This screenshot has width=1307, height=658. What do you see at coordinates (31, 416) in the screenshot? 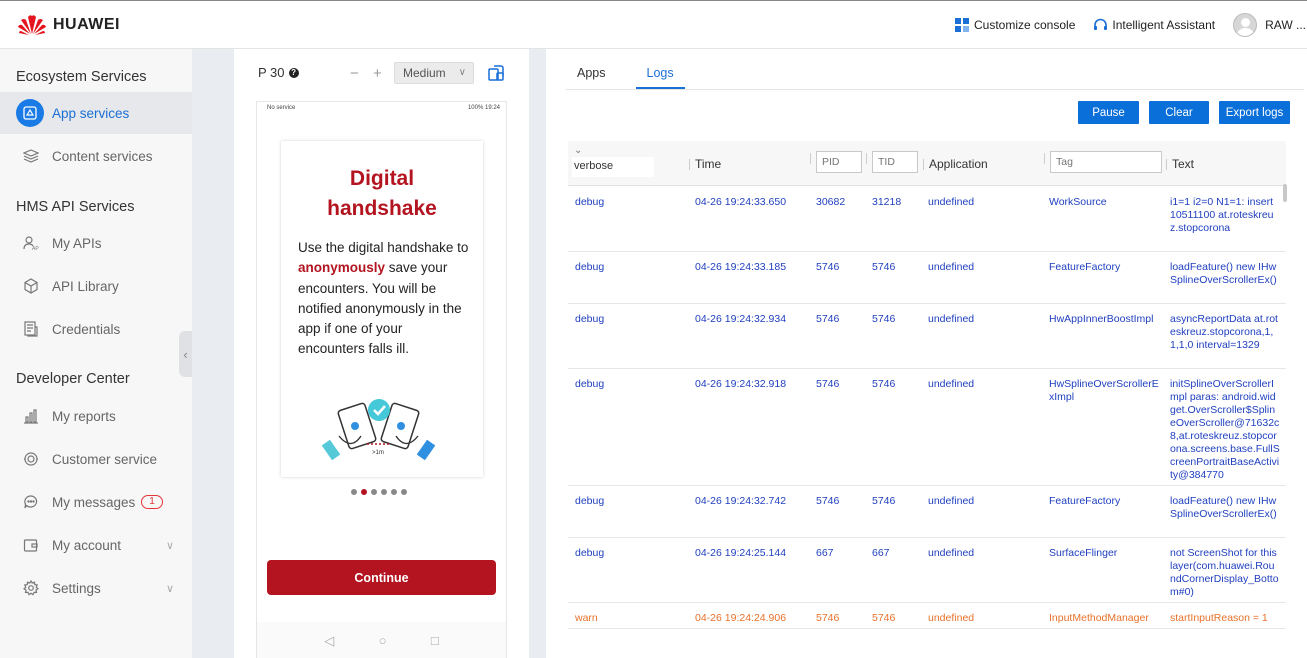
I see `bar-chart-icon` at bounding box center [31, 416].